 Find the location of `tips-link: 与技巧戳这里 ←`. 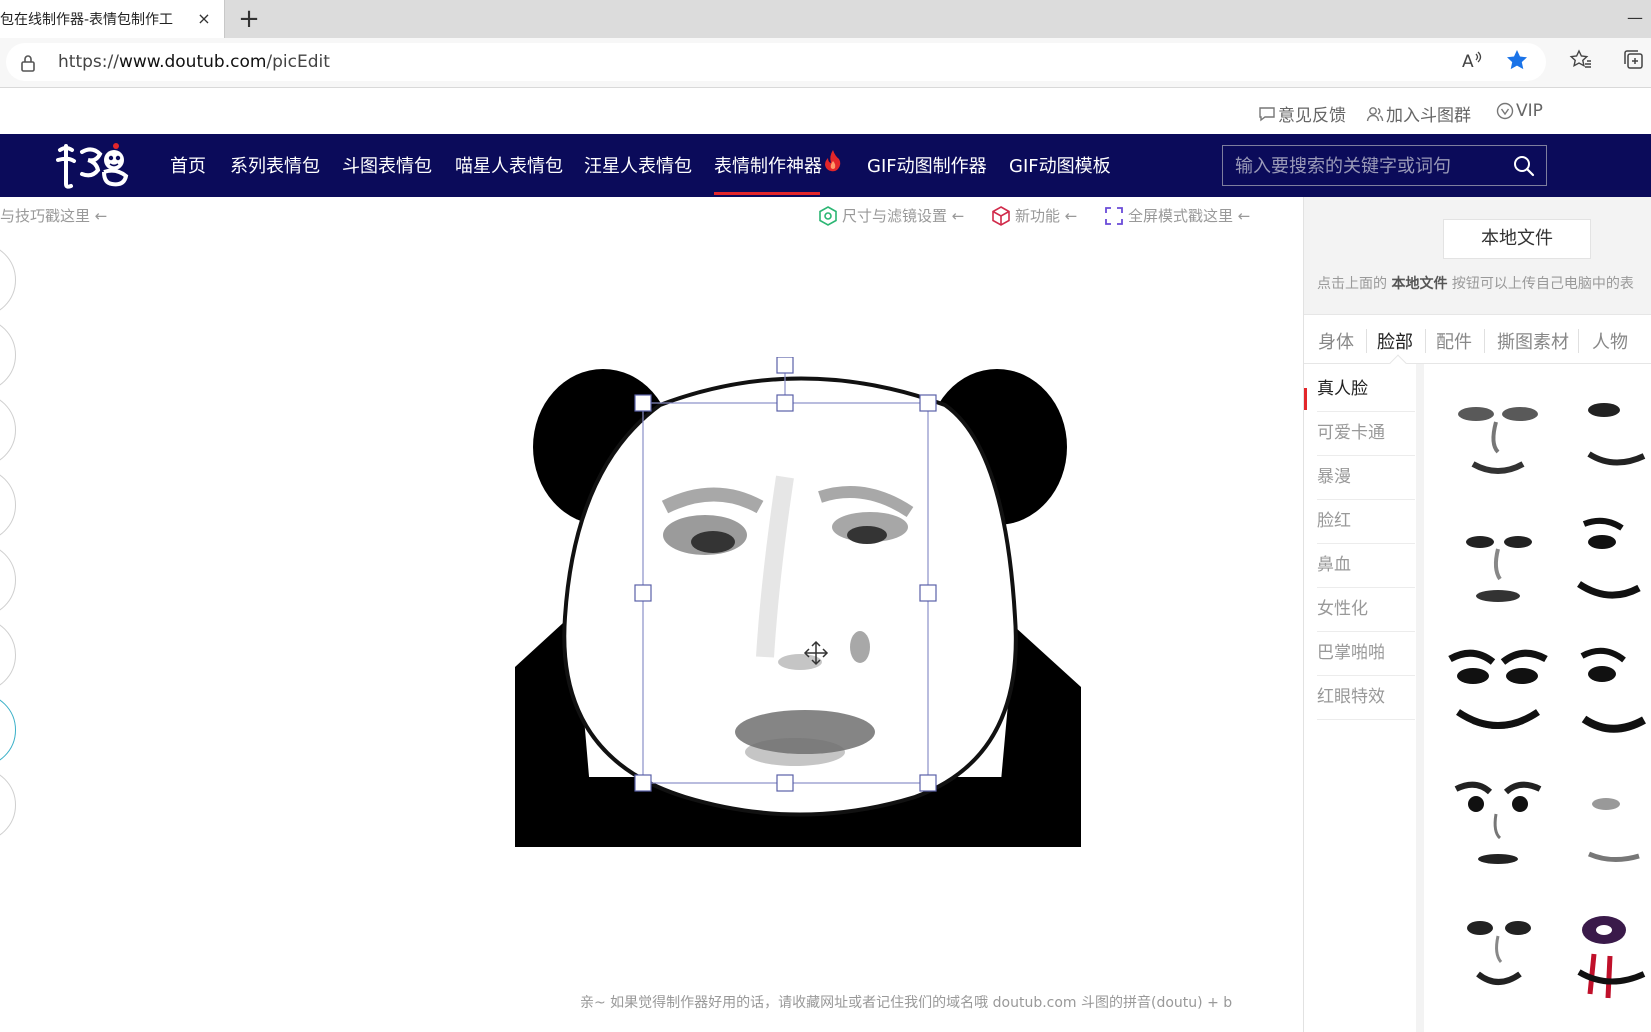

tips-link: 与技巧戳这里 ← is located at coordinates (53, 215).